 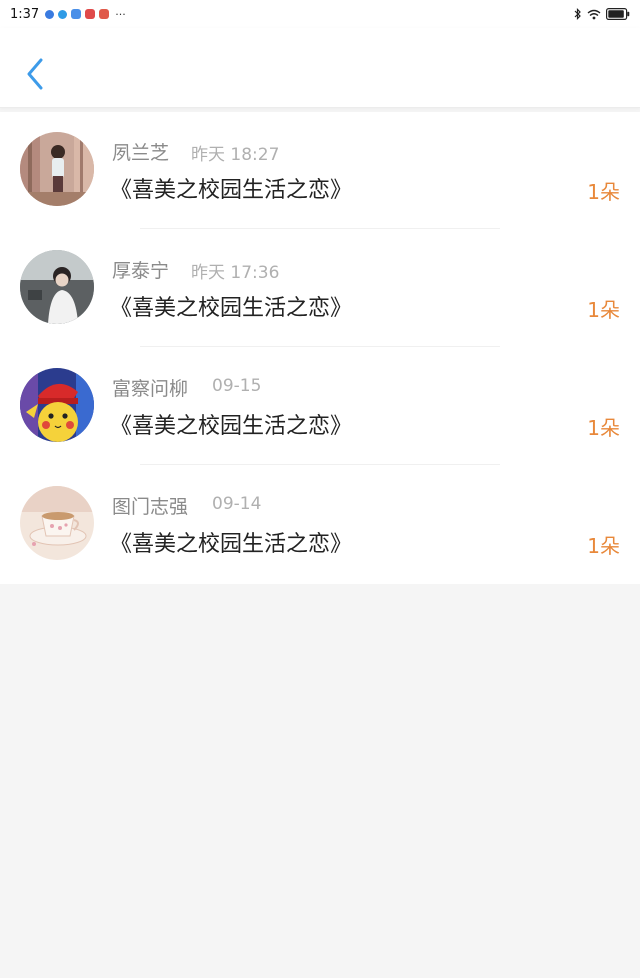 What do you see at coordinates (237, 504) in the screenshot?
I see `send-time: 09-14` at bounding box center [237, 504].